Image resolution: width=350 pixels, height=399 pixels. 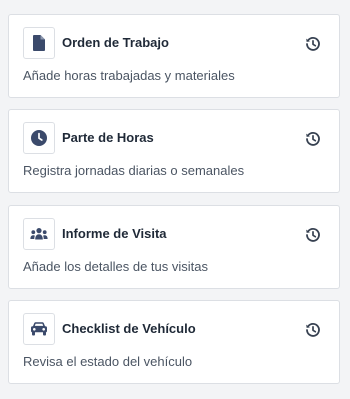 I want to click on document-icon-box, so click(x=39, y=43).